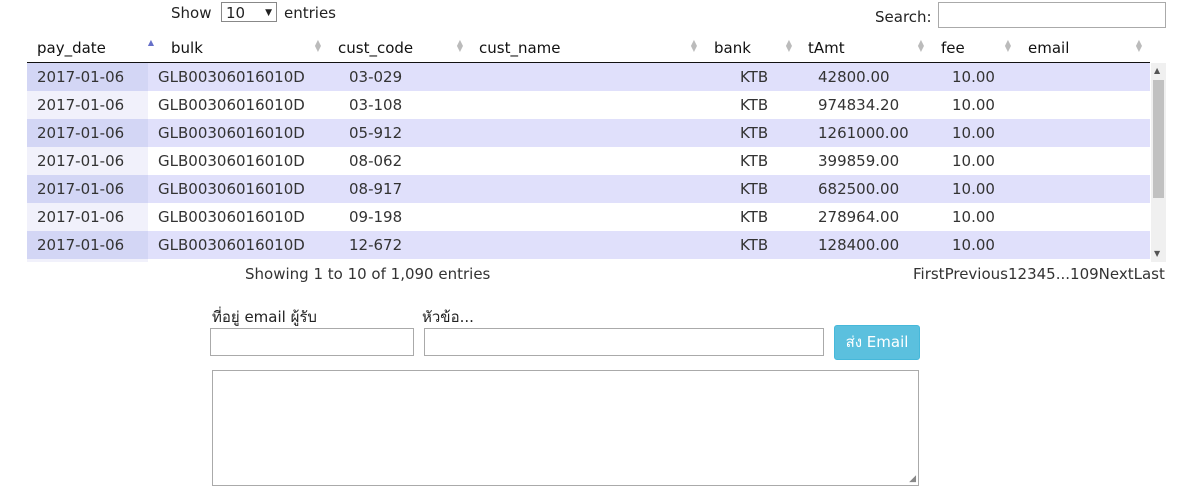  What do you see at coordinates (376, 245) in the screenshot?
I see `cell-cust-code: 12-672` at bounding box center [376, 245].